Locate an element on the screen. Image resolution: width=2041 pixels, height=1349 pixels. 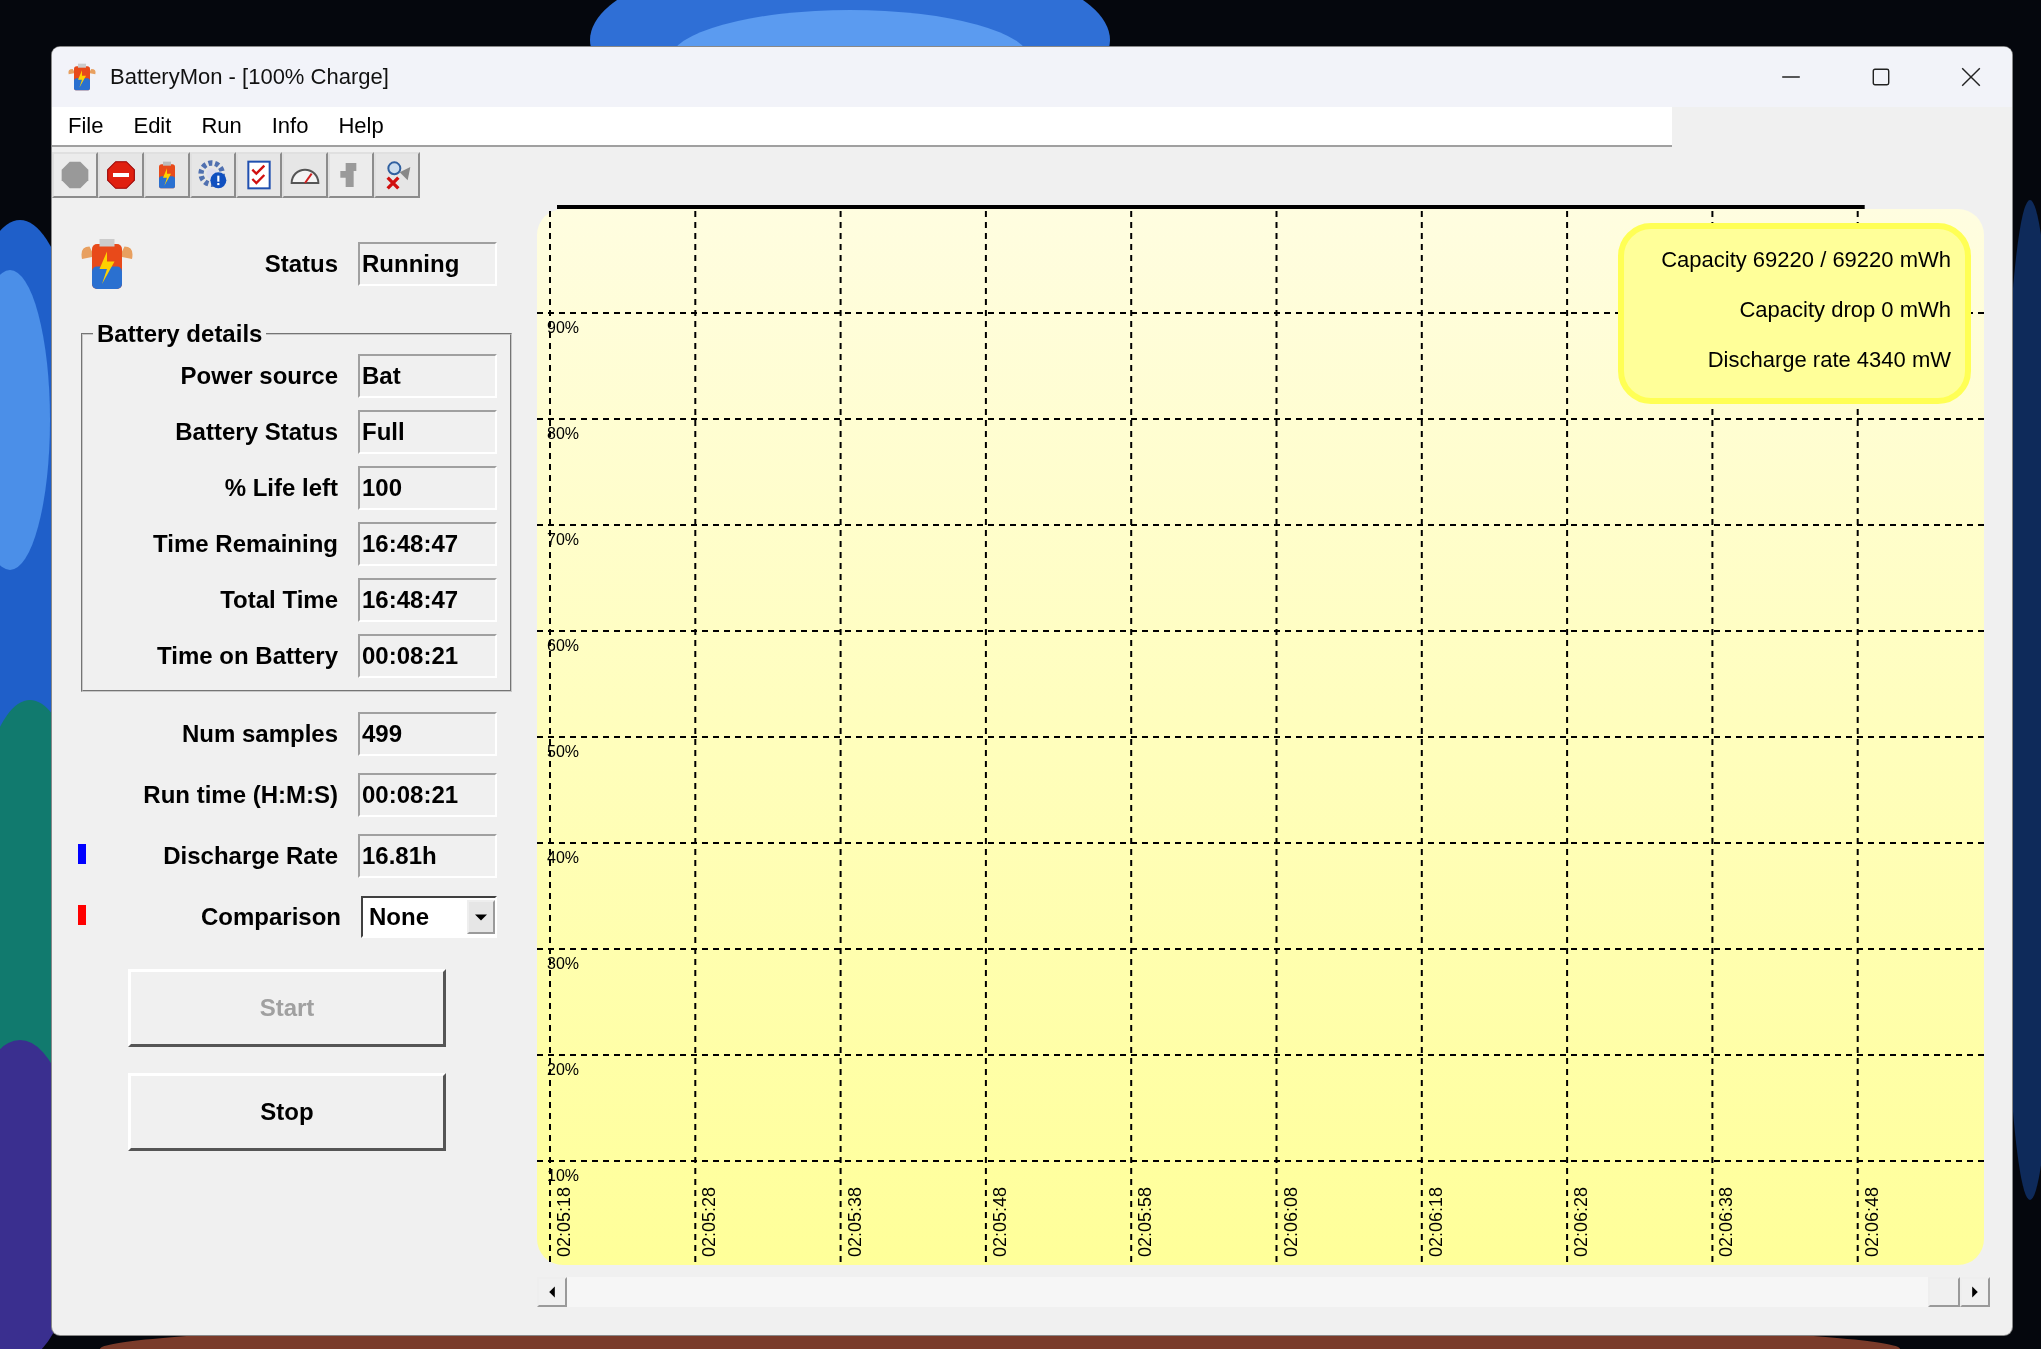
value-field: Full is located at coordinates (427, 432).